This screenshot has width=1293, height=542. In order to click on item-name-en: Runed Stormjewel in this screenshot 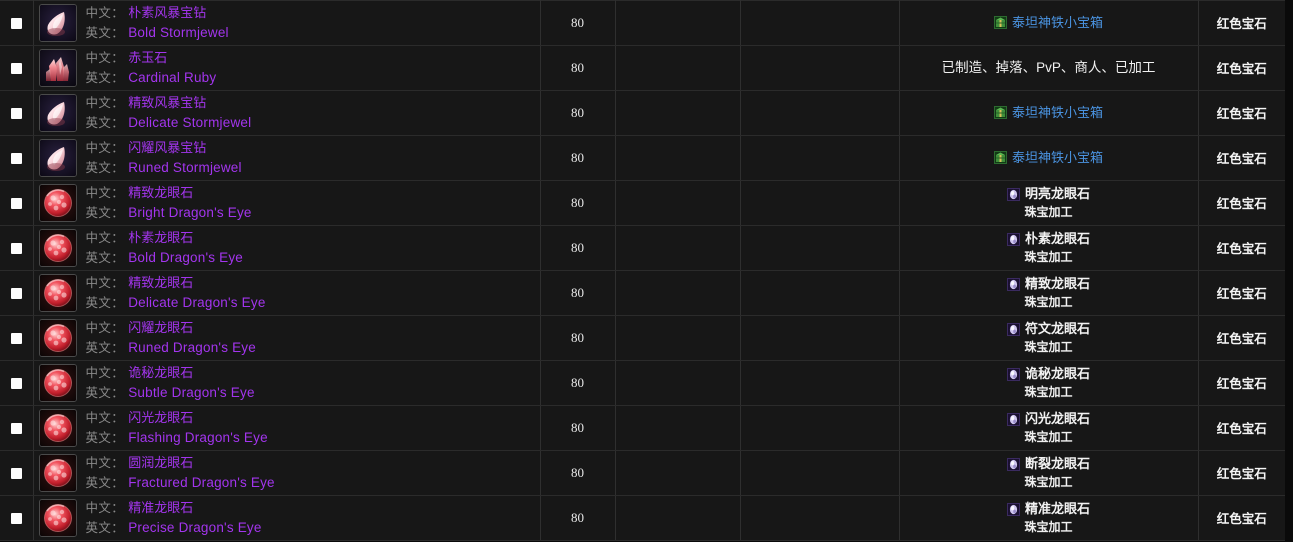, I will do `click(185, 167)`.